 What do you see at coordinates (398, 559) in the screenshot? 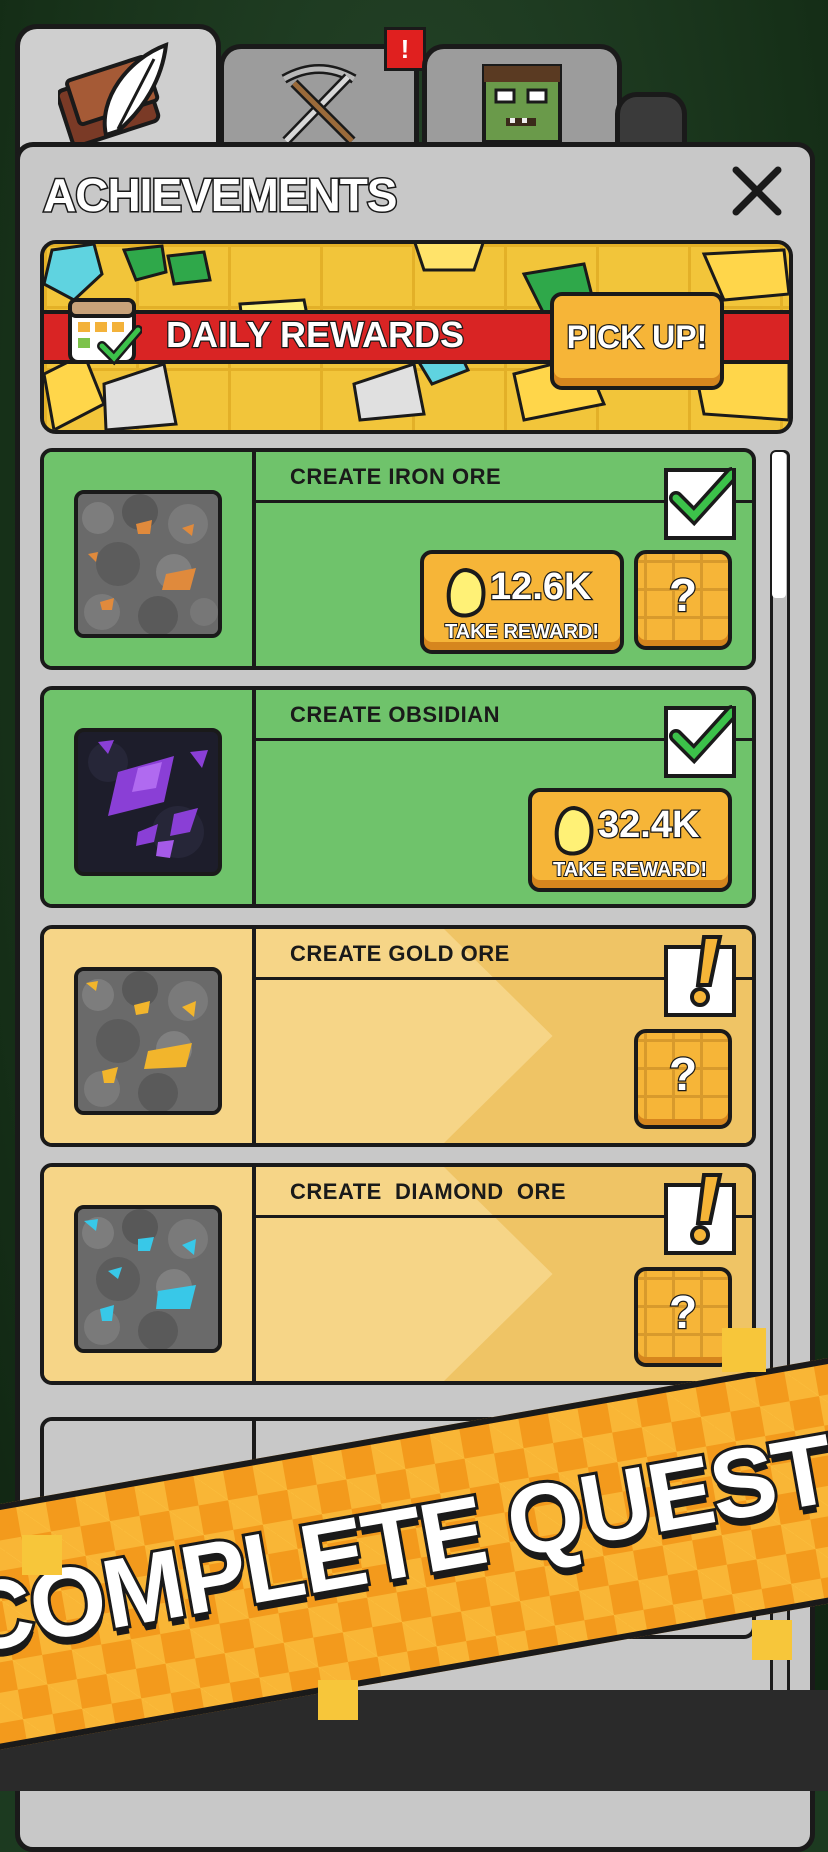
I see `achievement-card-iron: CREATE IRON ORE 12.6K TAKE REWARD! ?` at bounding box center [398, 559].